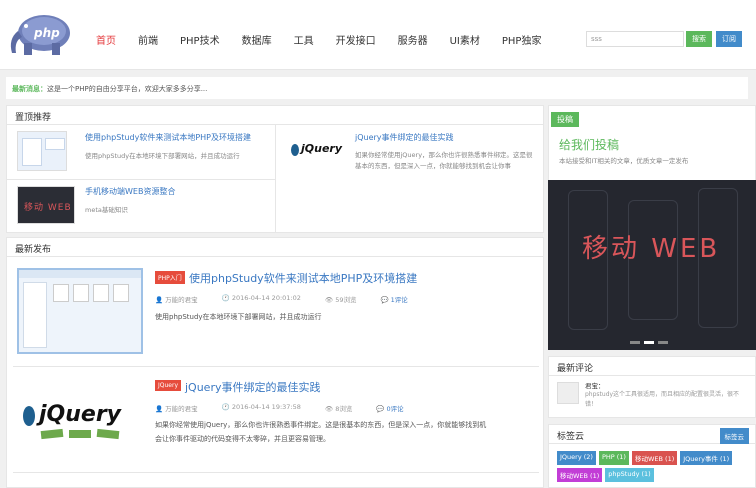  Describe the element at coordinates (613, 458) in the screenshot. I see `tag-item: PHP (1)` at that location.